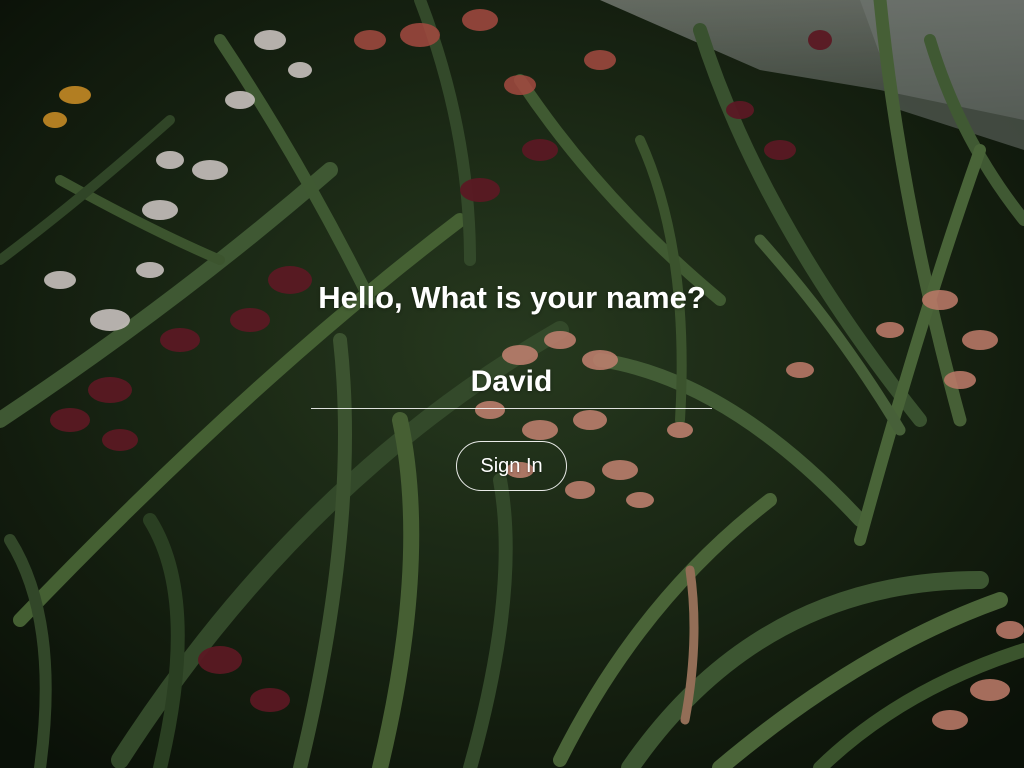 The height and width of the screenshot is (768, 1024). What do you see at coordinates (512, 297) in the screenshot?
I see `greeting-heading: Hello, What is your name?` at bounding box center [512, 297].